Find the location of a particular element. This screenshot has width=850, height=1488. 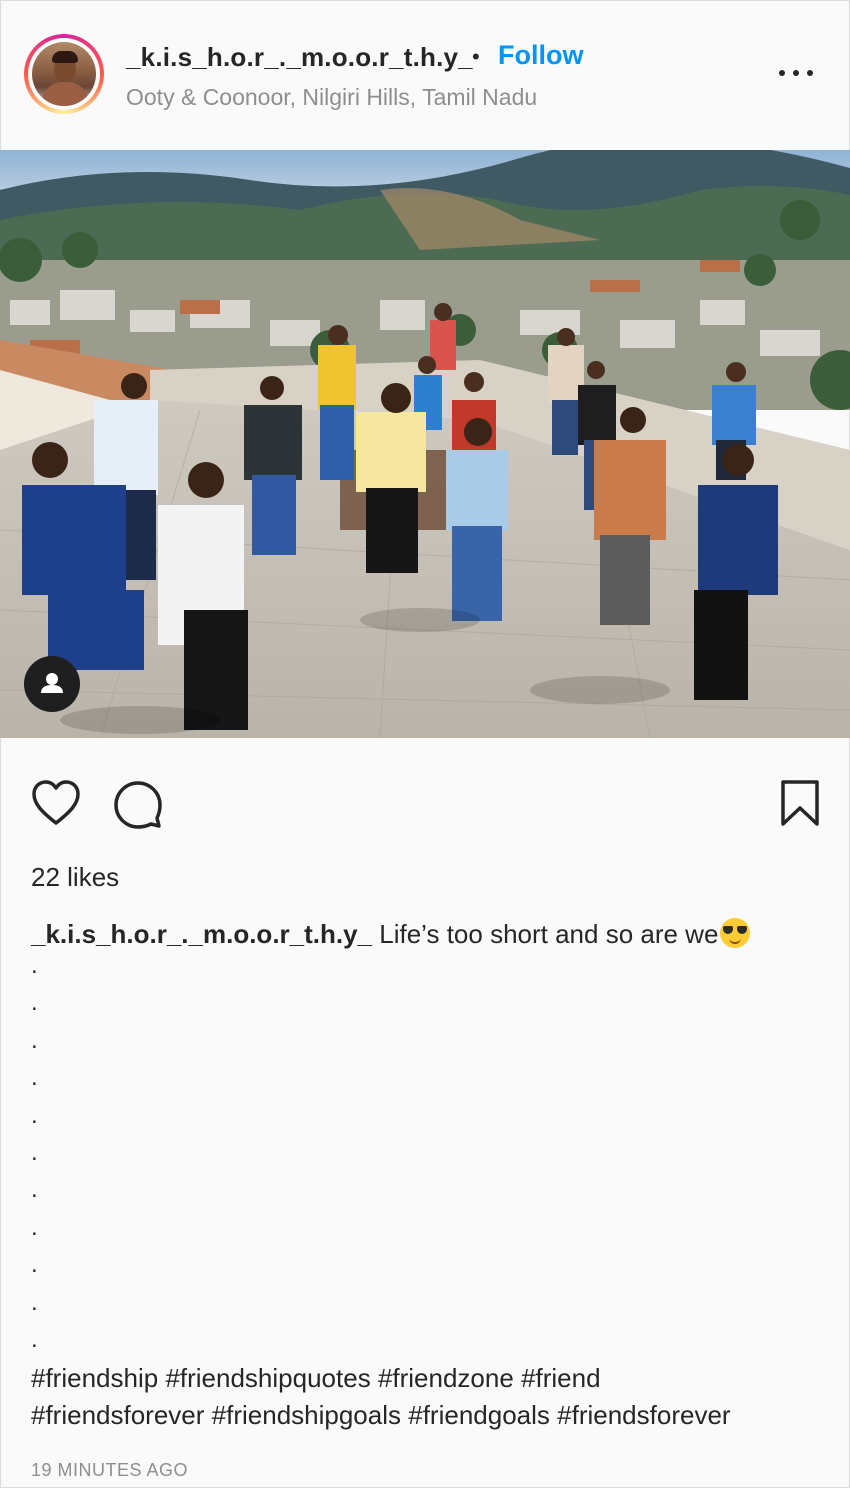

user-tag-icon is located at coordinates (52, 684).